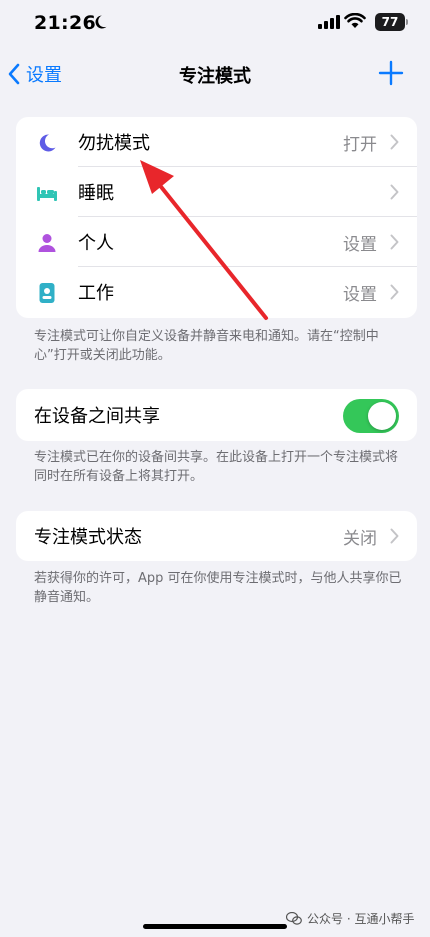 The width and height of the screenshot is (430, 937). I want to click on focus-mode-label: 睡眠, so click(96, 193).